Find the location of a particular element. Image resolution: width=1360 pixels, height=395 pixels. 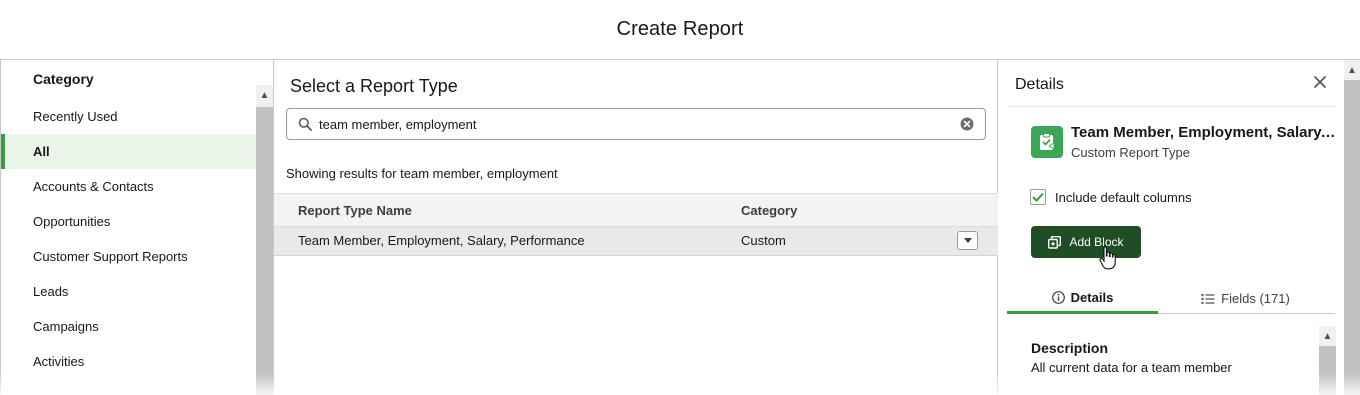

hand-cursor-icon is located at coordinates (1107, 258).